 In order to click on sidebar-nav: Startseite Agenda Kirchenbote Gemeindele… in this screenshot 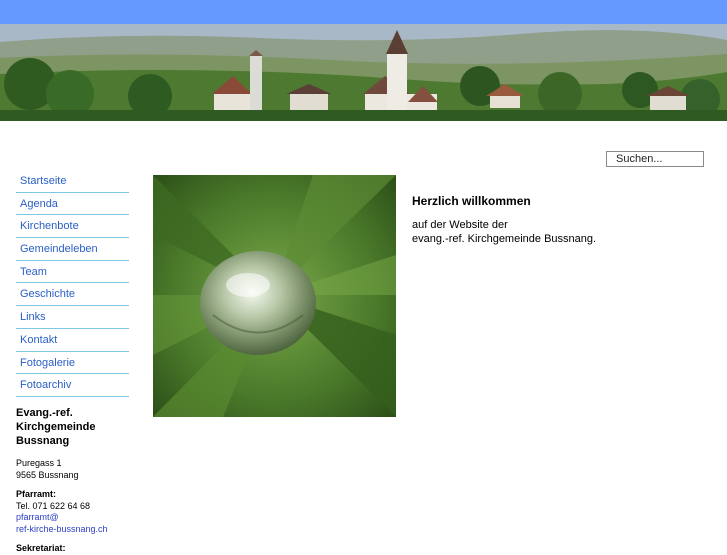, I will do `click(72, 283)`.